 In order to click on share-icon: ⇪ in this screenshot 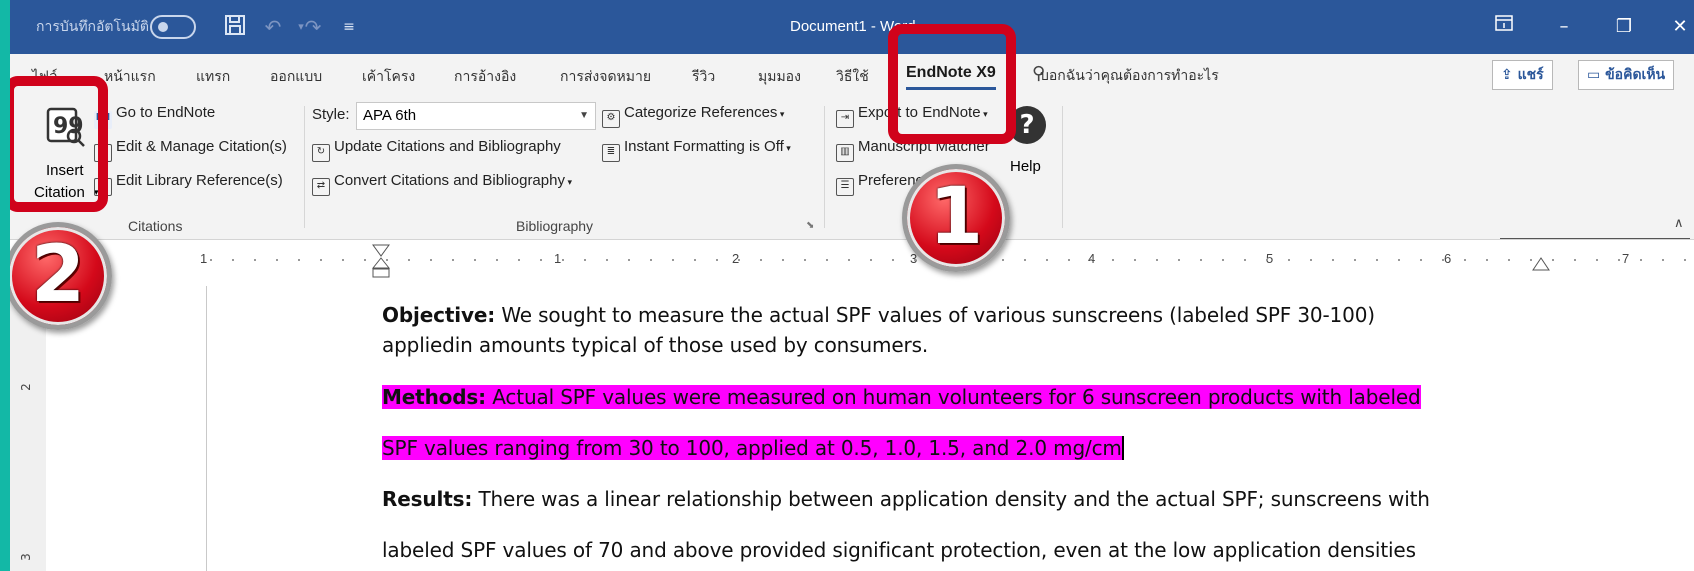, I will do `click(1509, 75)`.